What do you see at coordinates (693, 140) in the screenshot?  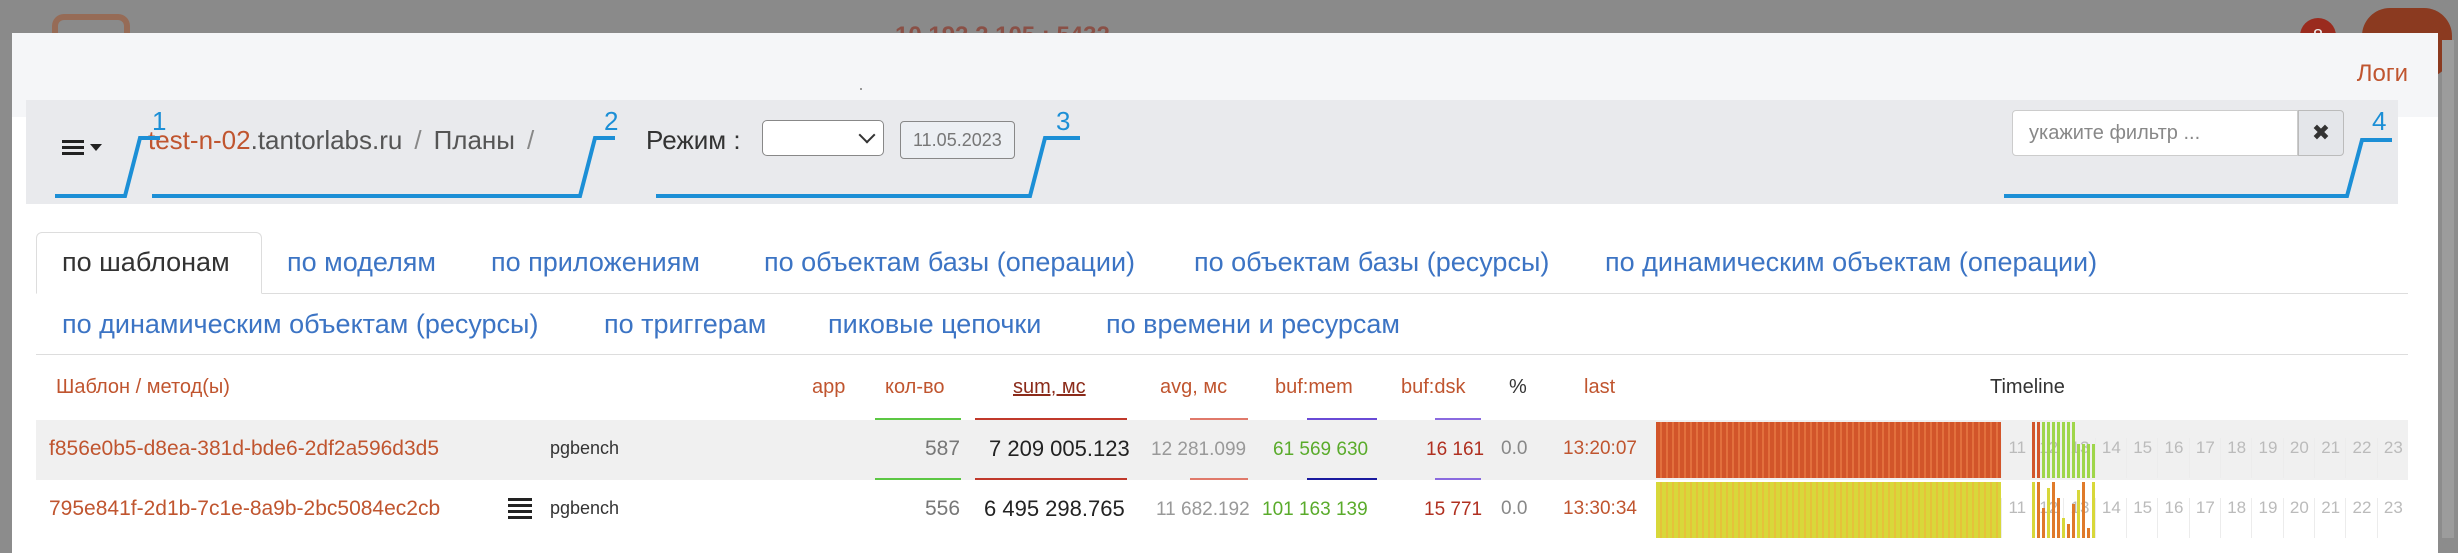 I see `mode-label: Режим :` at bounding box center [693, 140].